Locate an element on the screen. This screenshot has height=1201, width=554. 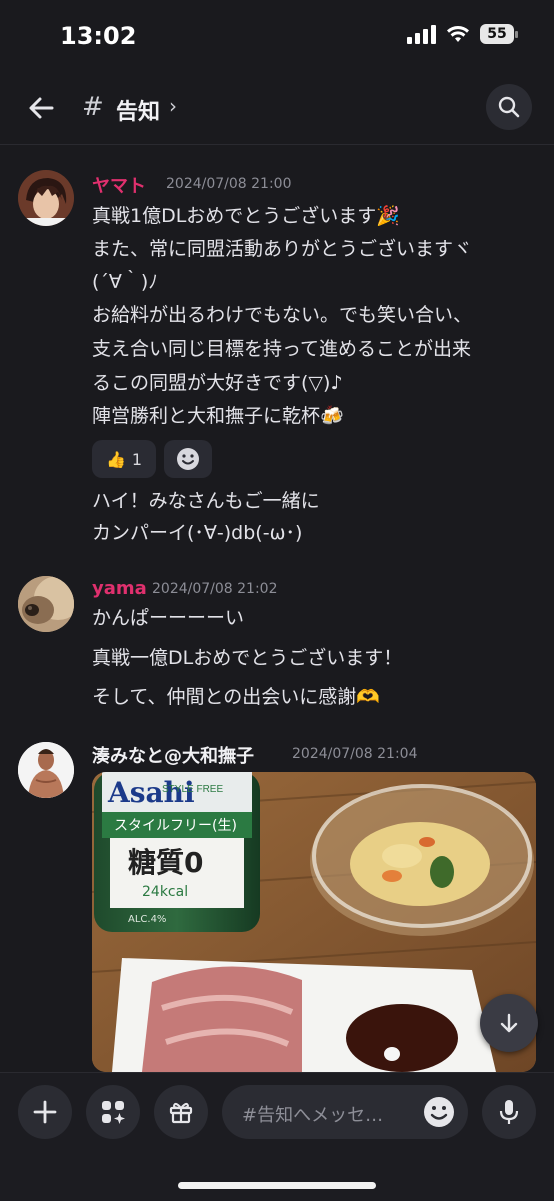
message-timestamp: 2024/07/08 21:04 is located at coordinates (355, 754).